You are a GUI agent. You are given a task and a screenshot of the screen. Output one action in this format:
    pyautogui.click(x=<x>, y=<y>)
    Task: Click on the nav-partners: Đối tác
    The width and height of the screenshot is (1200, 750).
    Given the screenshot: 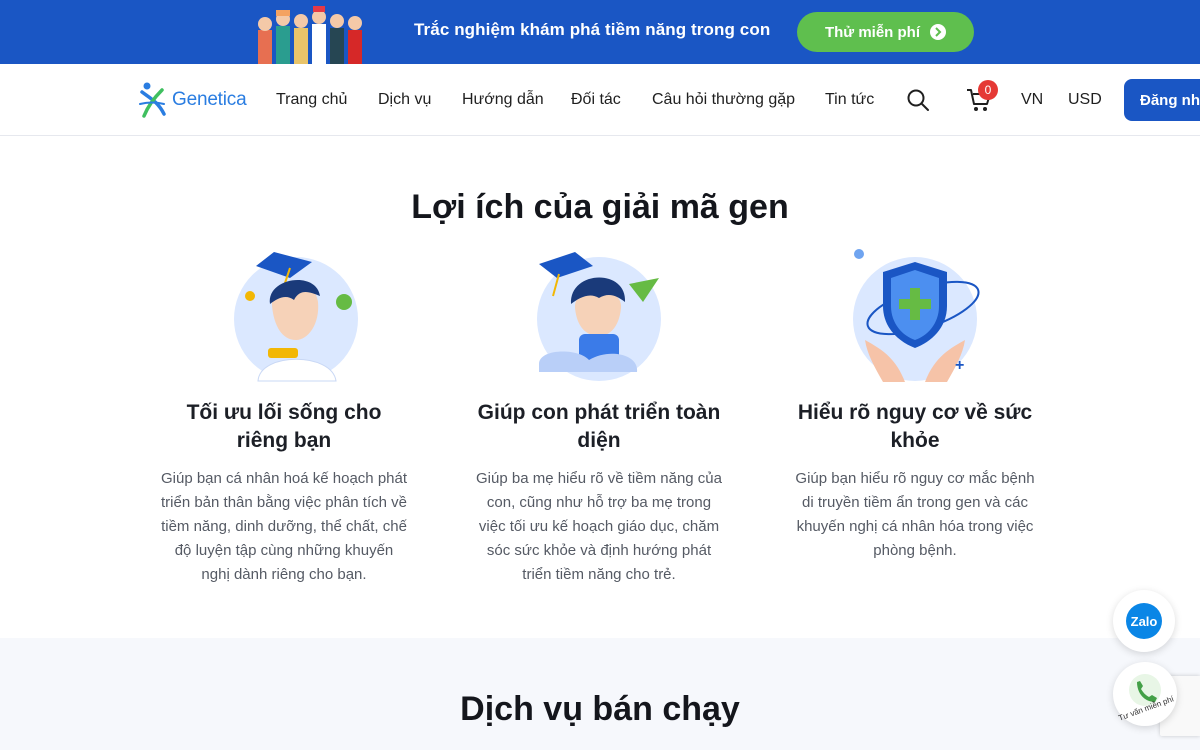 What is the action you would take?
    pyautogui.click(x=596, y=100)
    